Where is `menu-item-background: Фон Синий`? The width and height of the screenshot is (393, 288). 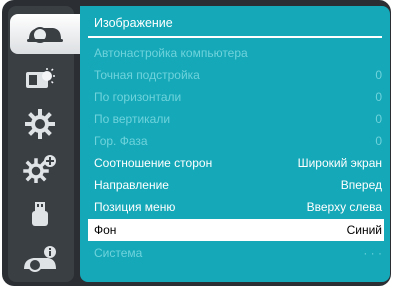 menu-item-background: Фон Синий is located at coordinates (236, 230).